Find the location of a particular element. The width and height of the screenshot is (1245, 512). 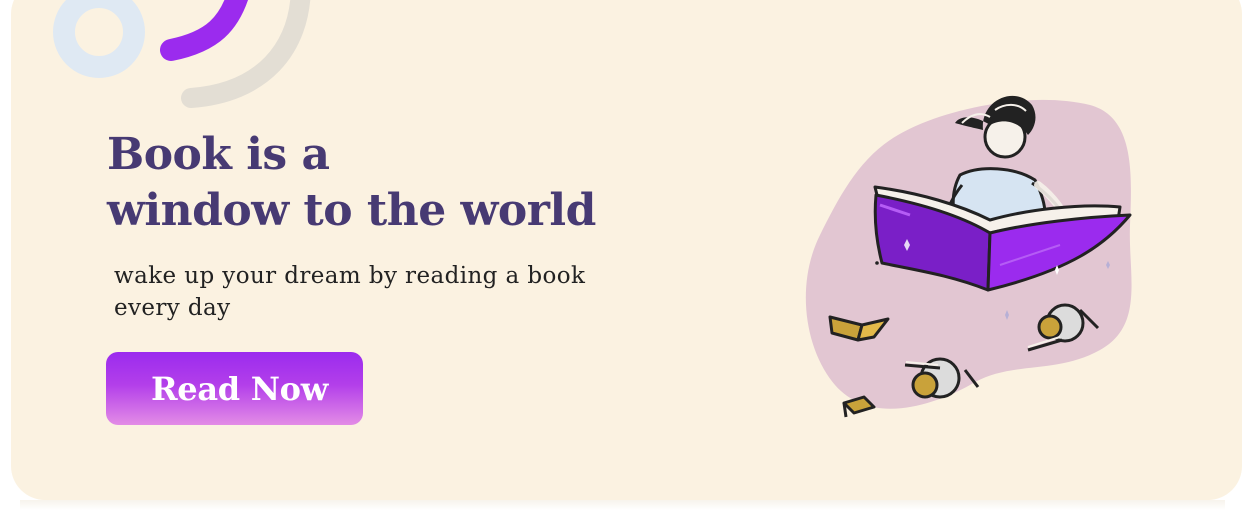

decorative-shapes is located at coordinates (182, 54).